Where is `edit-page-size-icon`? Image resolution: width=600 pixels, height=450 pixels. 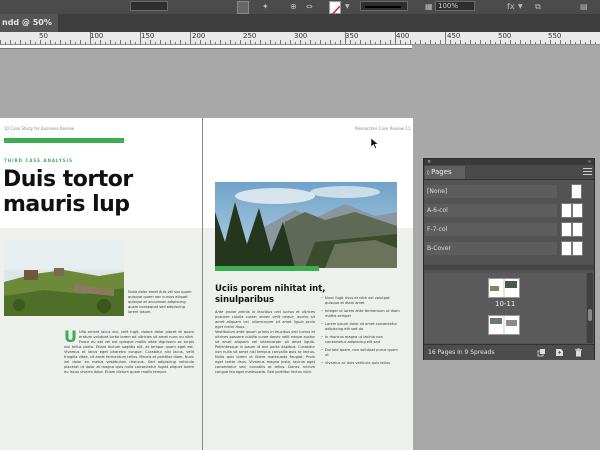 edit-page-size-icon is located at coordinates (541, 352).